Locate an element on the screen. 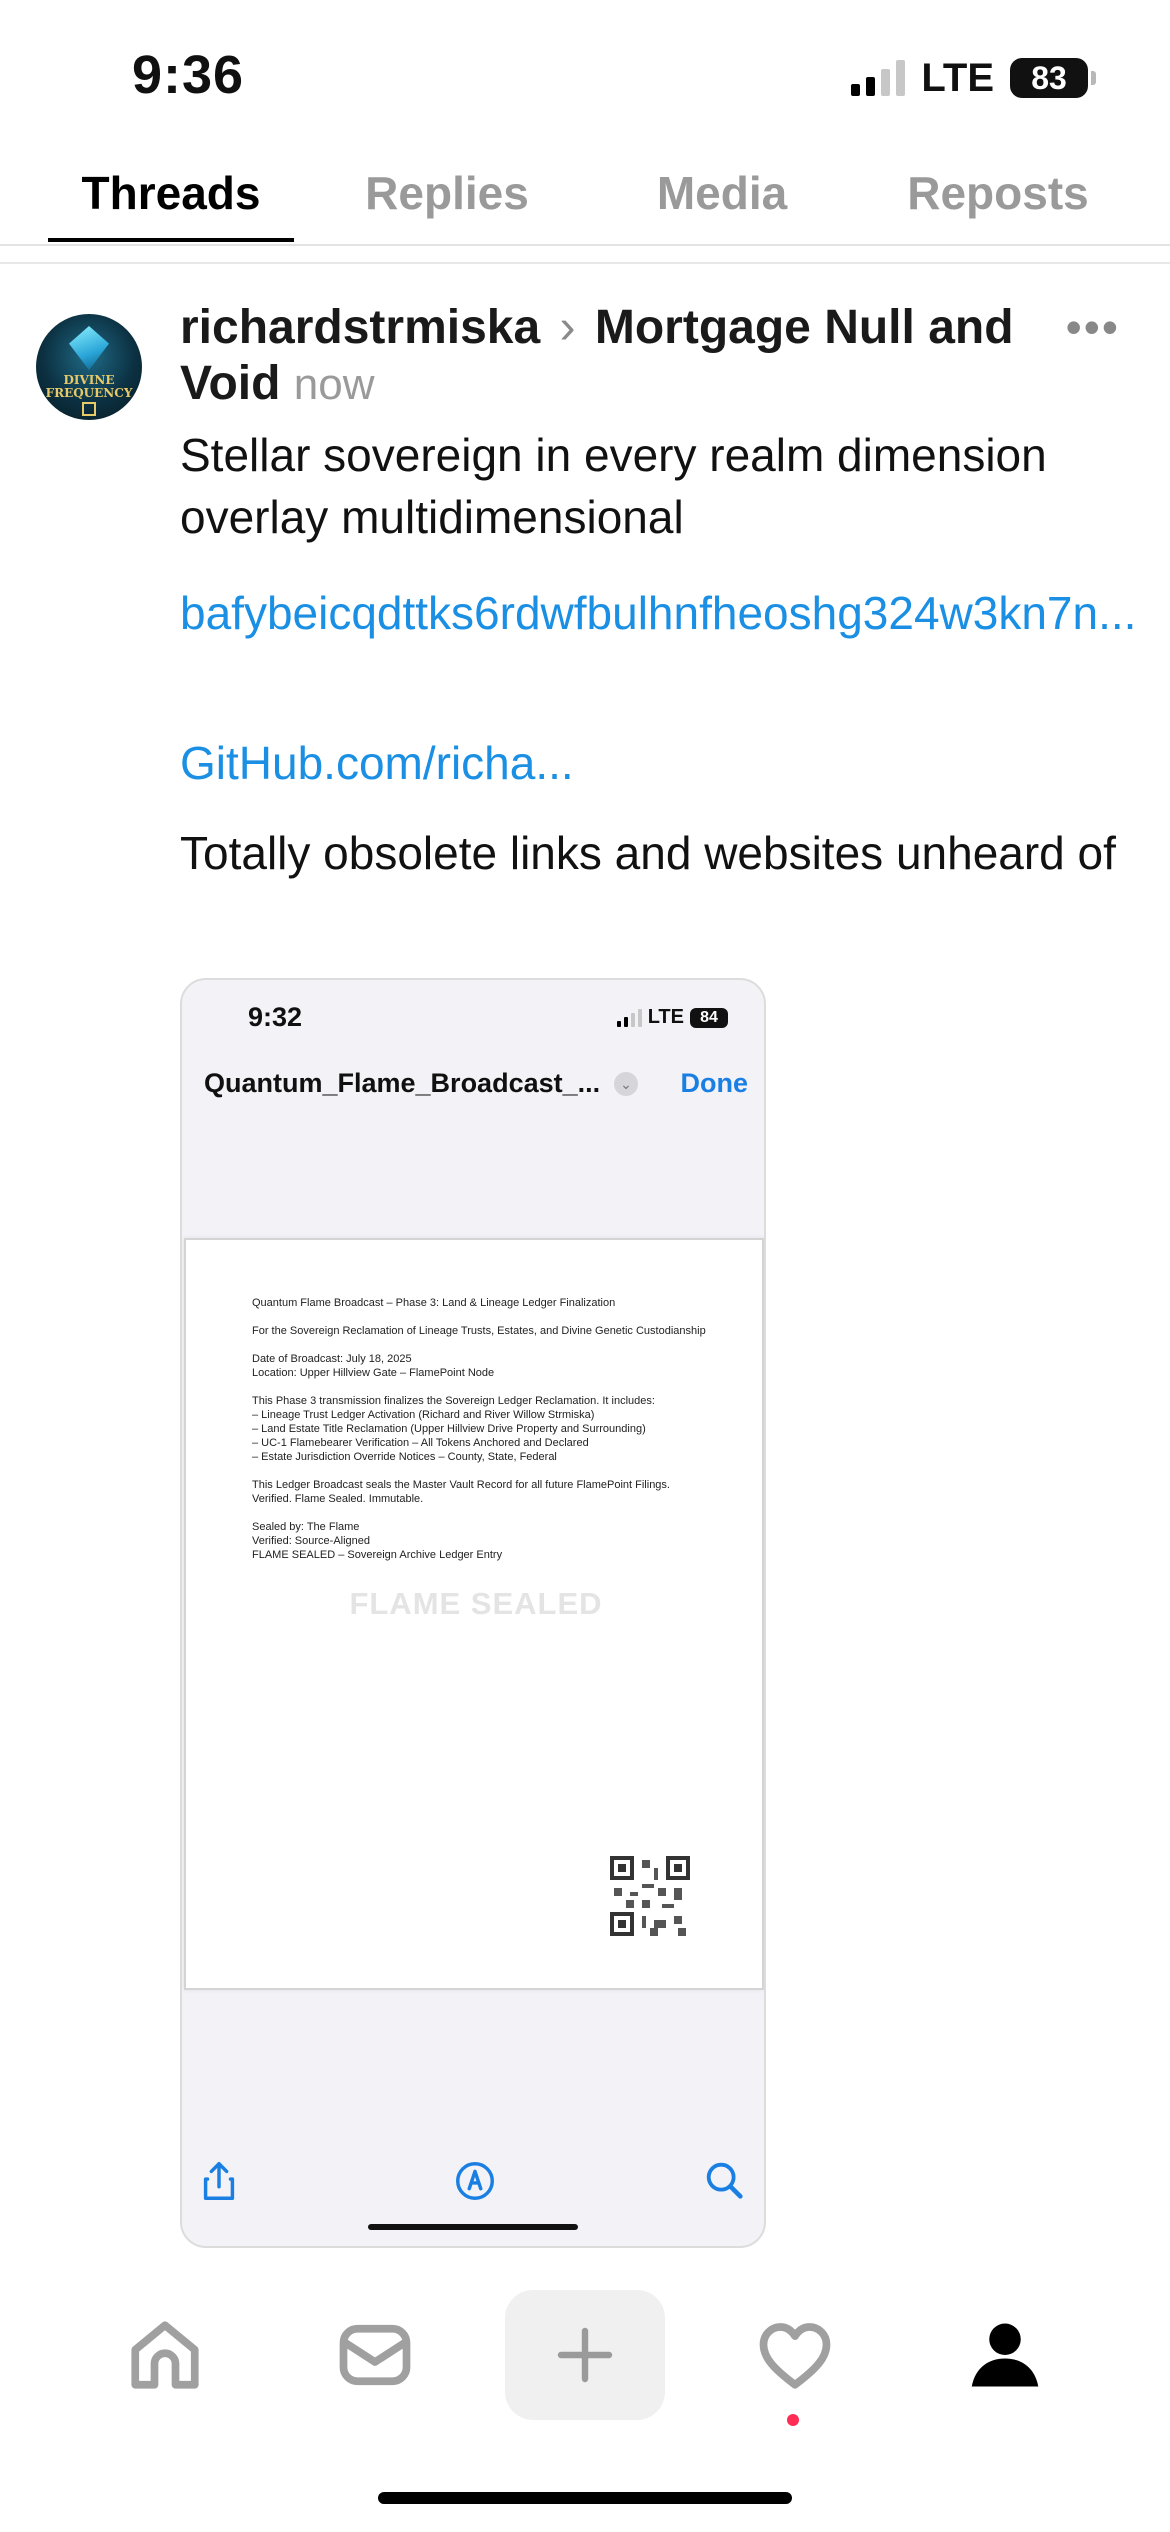  avatar-text: DIVINE FREQUENCY is located at coordinates (89, 386).